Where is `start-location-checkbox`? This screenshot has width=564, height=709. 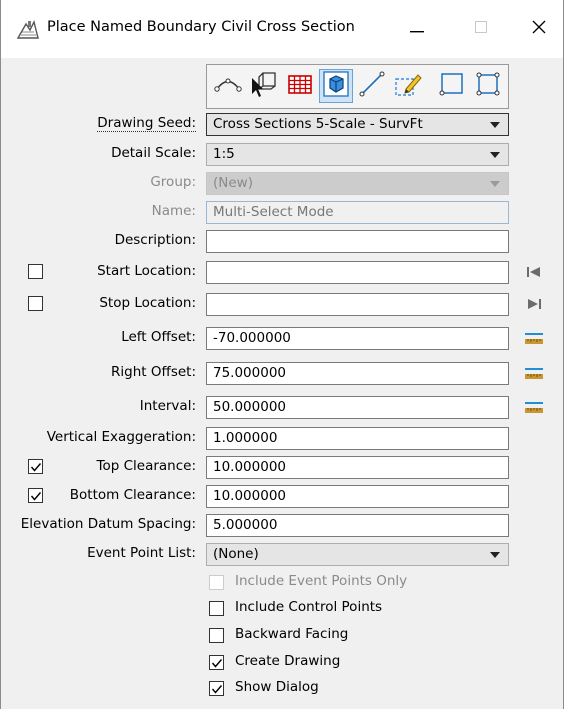 start-location-checkbox is located at coordinates (35, 271).